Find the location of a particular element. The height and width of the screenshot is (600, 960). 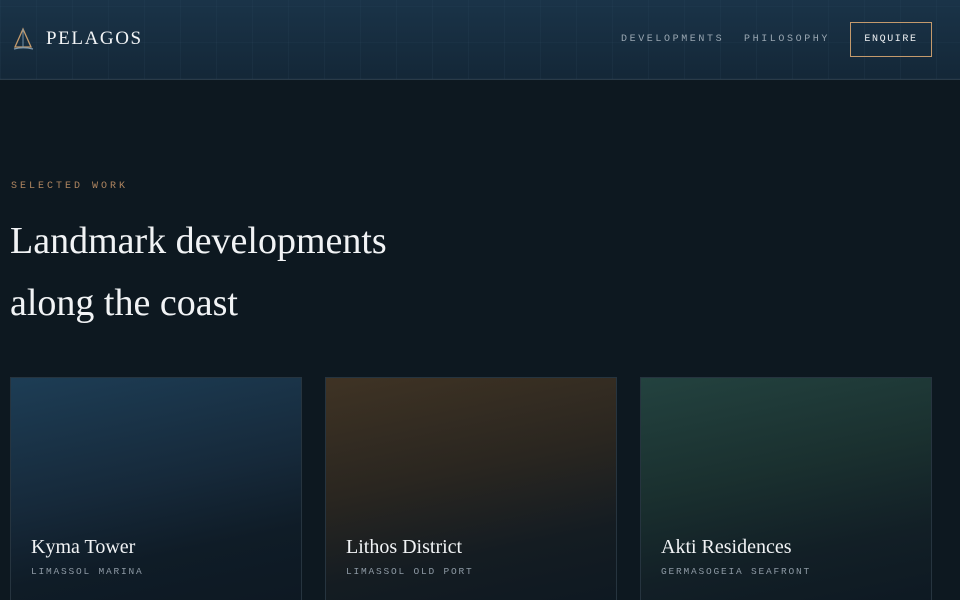

section-eyebrow: SELECTED WORK is located at coordinates (70, 186).